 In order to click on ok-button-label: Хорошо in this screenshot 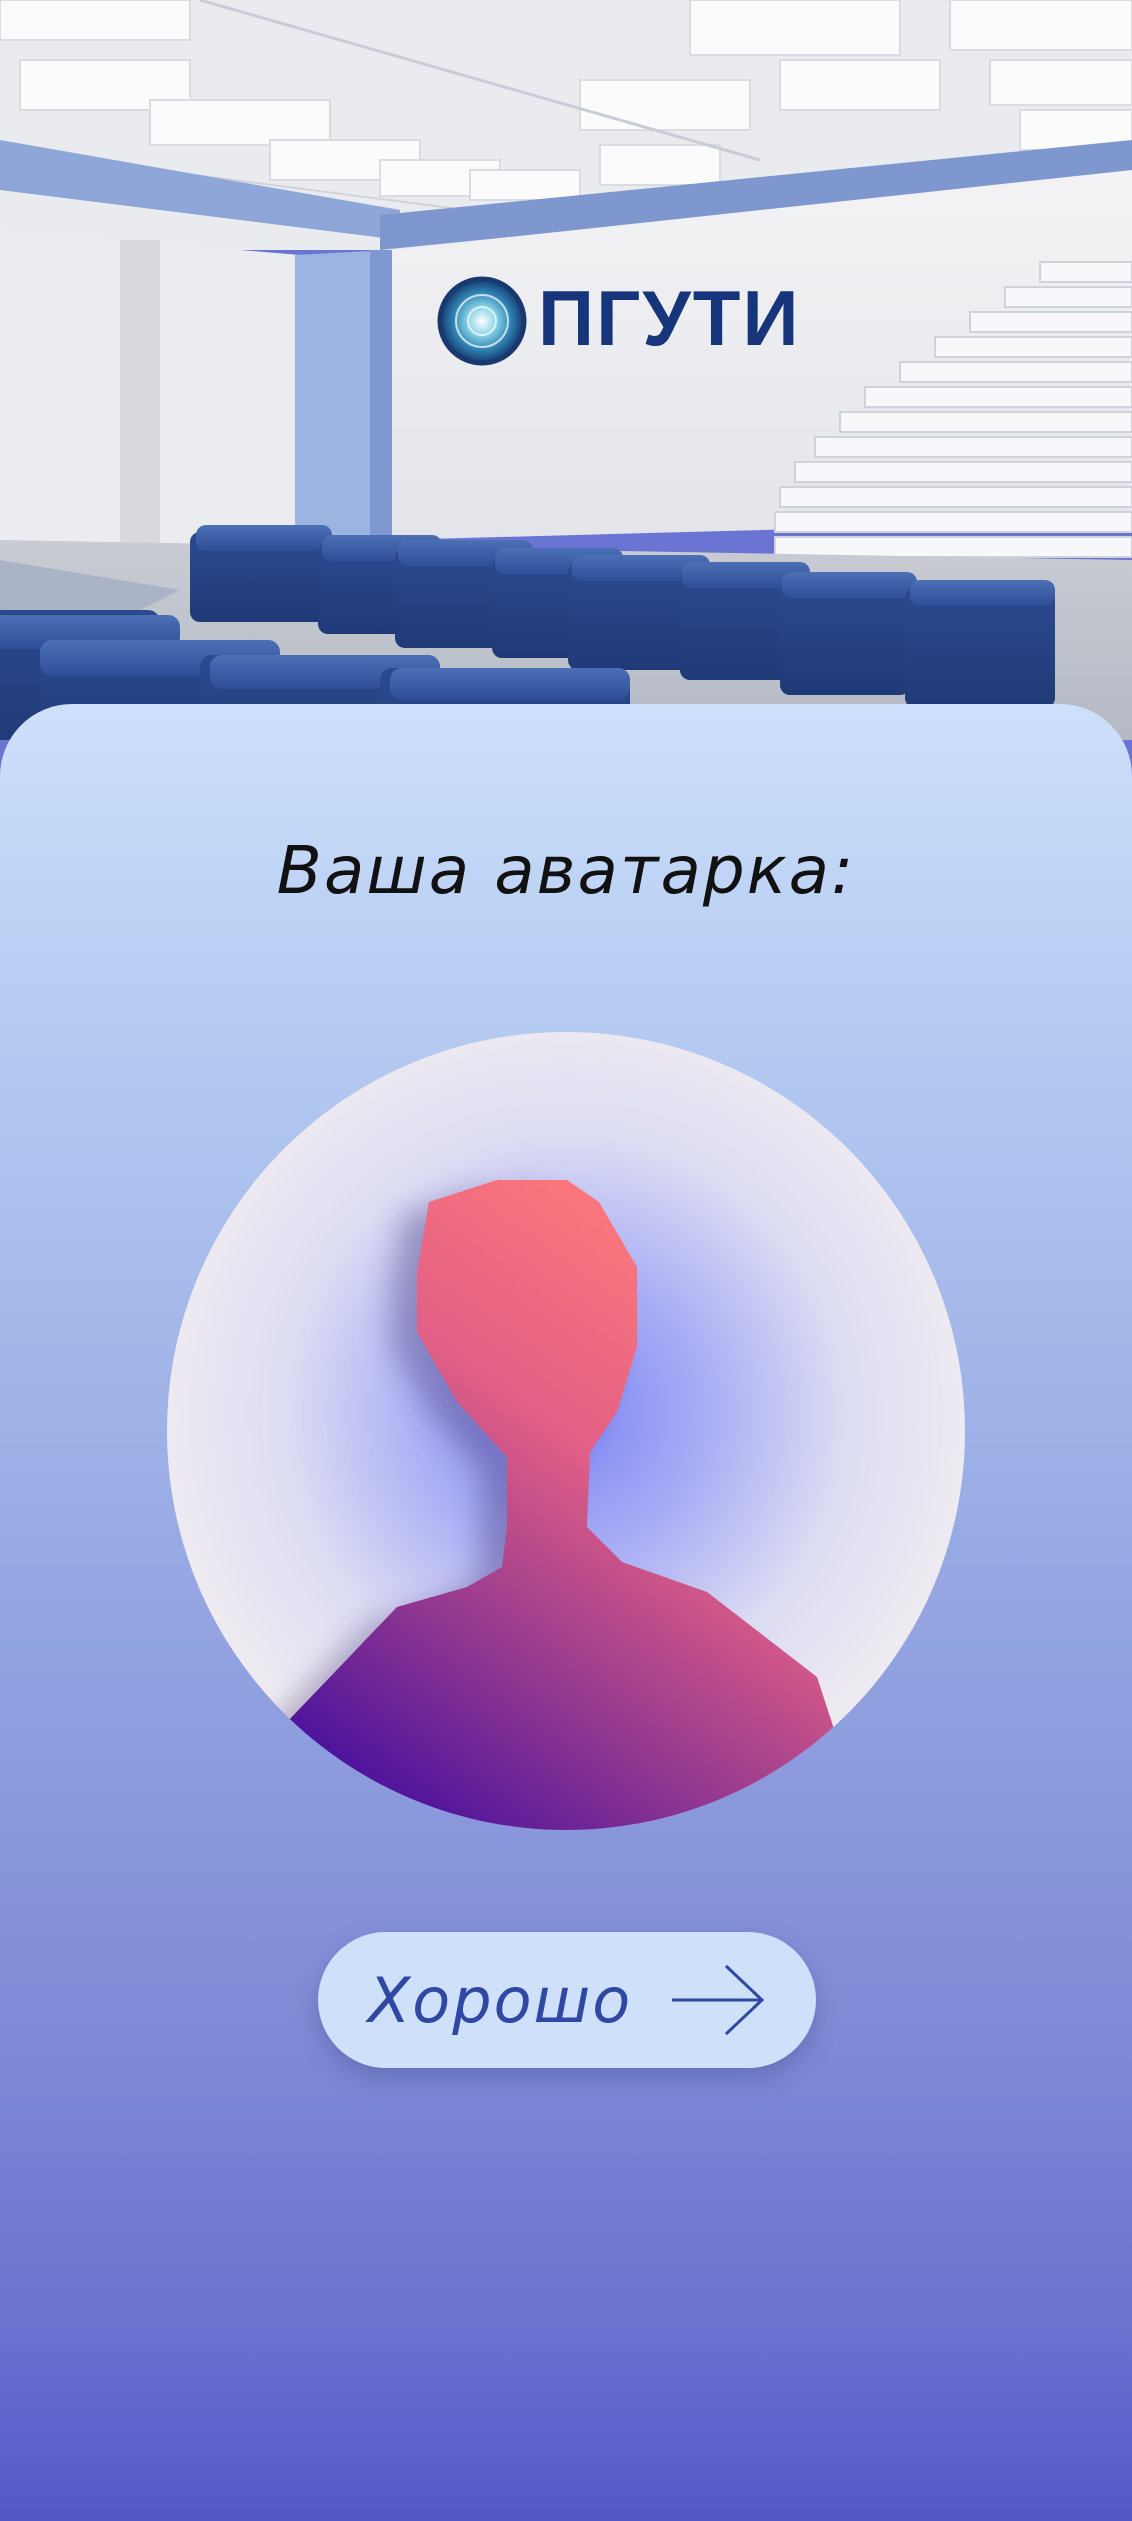, I will do `click(500, 2000)`.